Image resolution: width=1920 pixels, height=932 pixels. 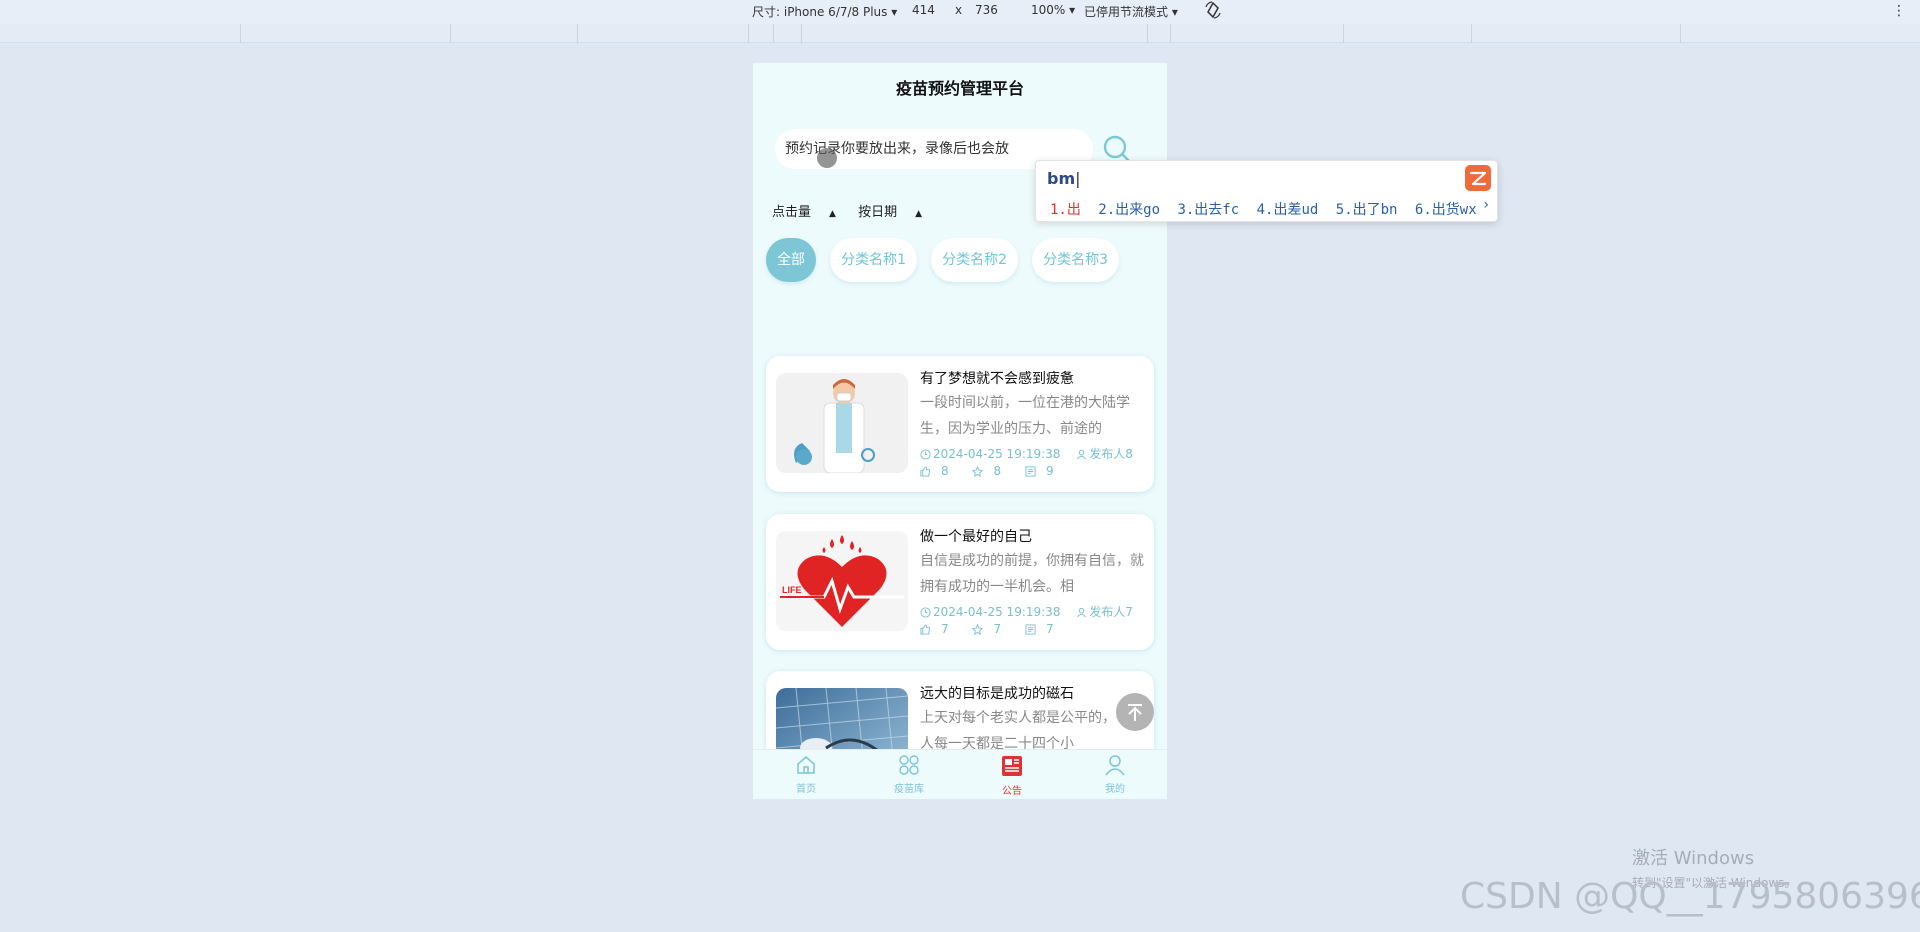 I want to click on post-stats: 8 8 9, so click(x=997, y=472).